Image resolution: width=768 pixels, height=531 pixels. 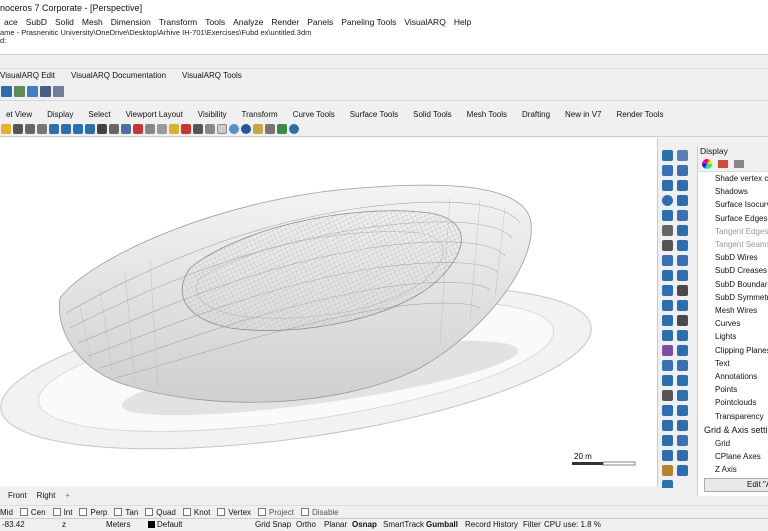 What do you see at coordinates (42, 128) in the screenshot?
I see `rotate-view-icon` at bounding box center [42, 128].